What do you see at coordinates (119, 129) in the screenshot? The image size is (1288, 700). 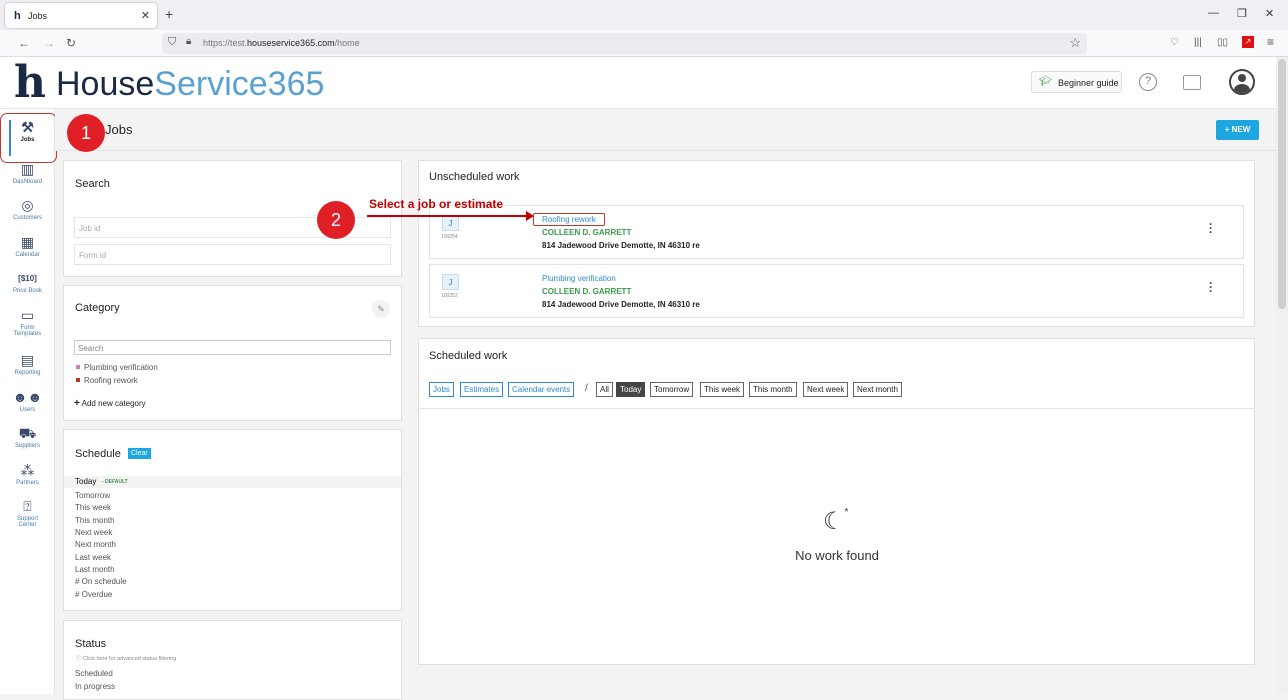 I see `page-title: Jobs` at bounding box center [119, 129].